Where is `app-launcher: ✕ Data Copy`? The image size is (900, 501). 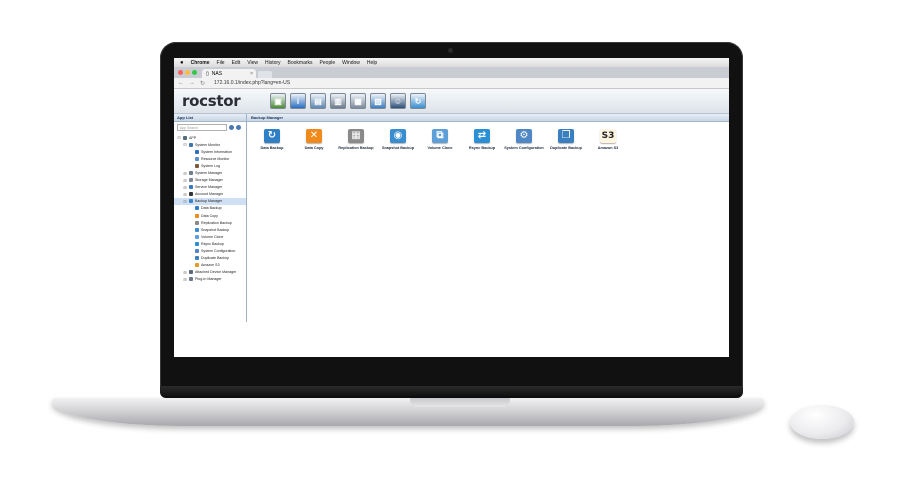
app-launcher: ✕ Data Copy is located at coordinates (314, 138).